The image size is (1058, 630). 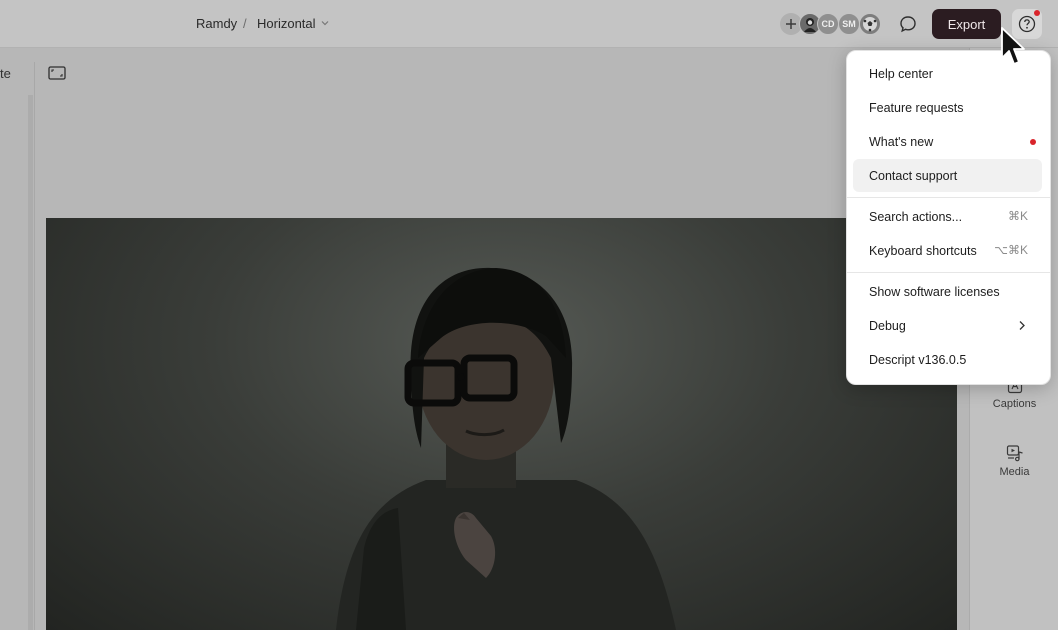 I want to click on menu-item-label: Debug, so click(x=887, y=325).